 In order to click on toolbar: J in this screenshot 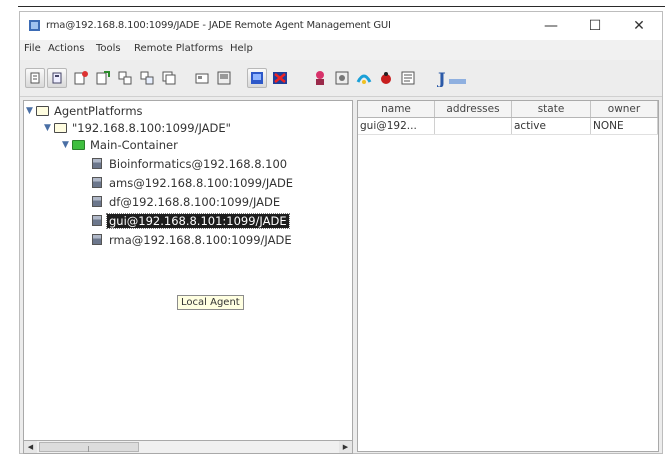, I will do `click(341, 78)`.